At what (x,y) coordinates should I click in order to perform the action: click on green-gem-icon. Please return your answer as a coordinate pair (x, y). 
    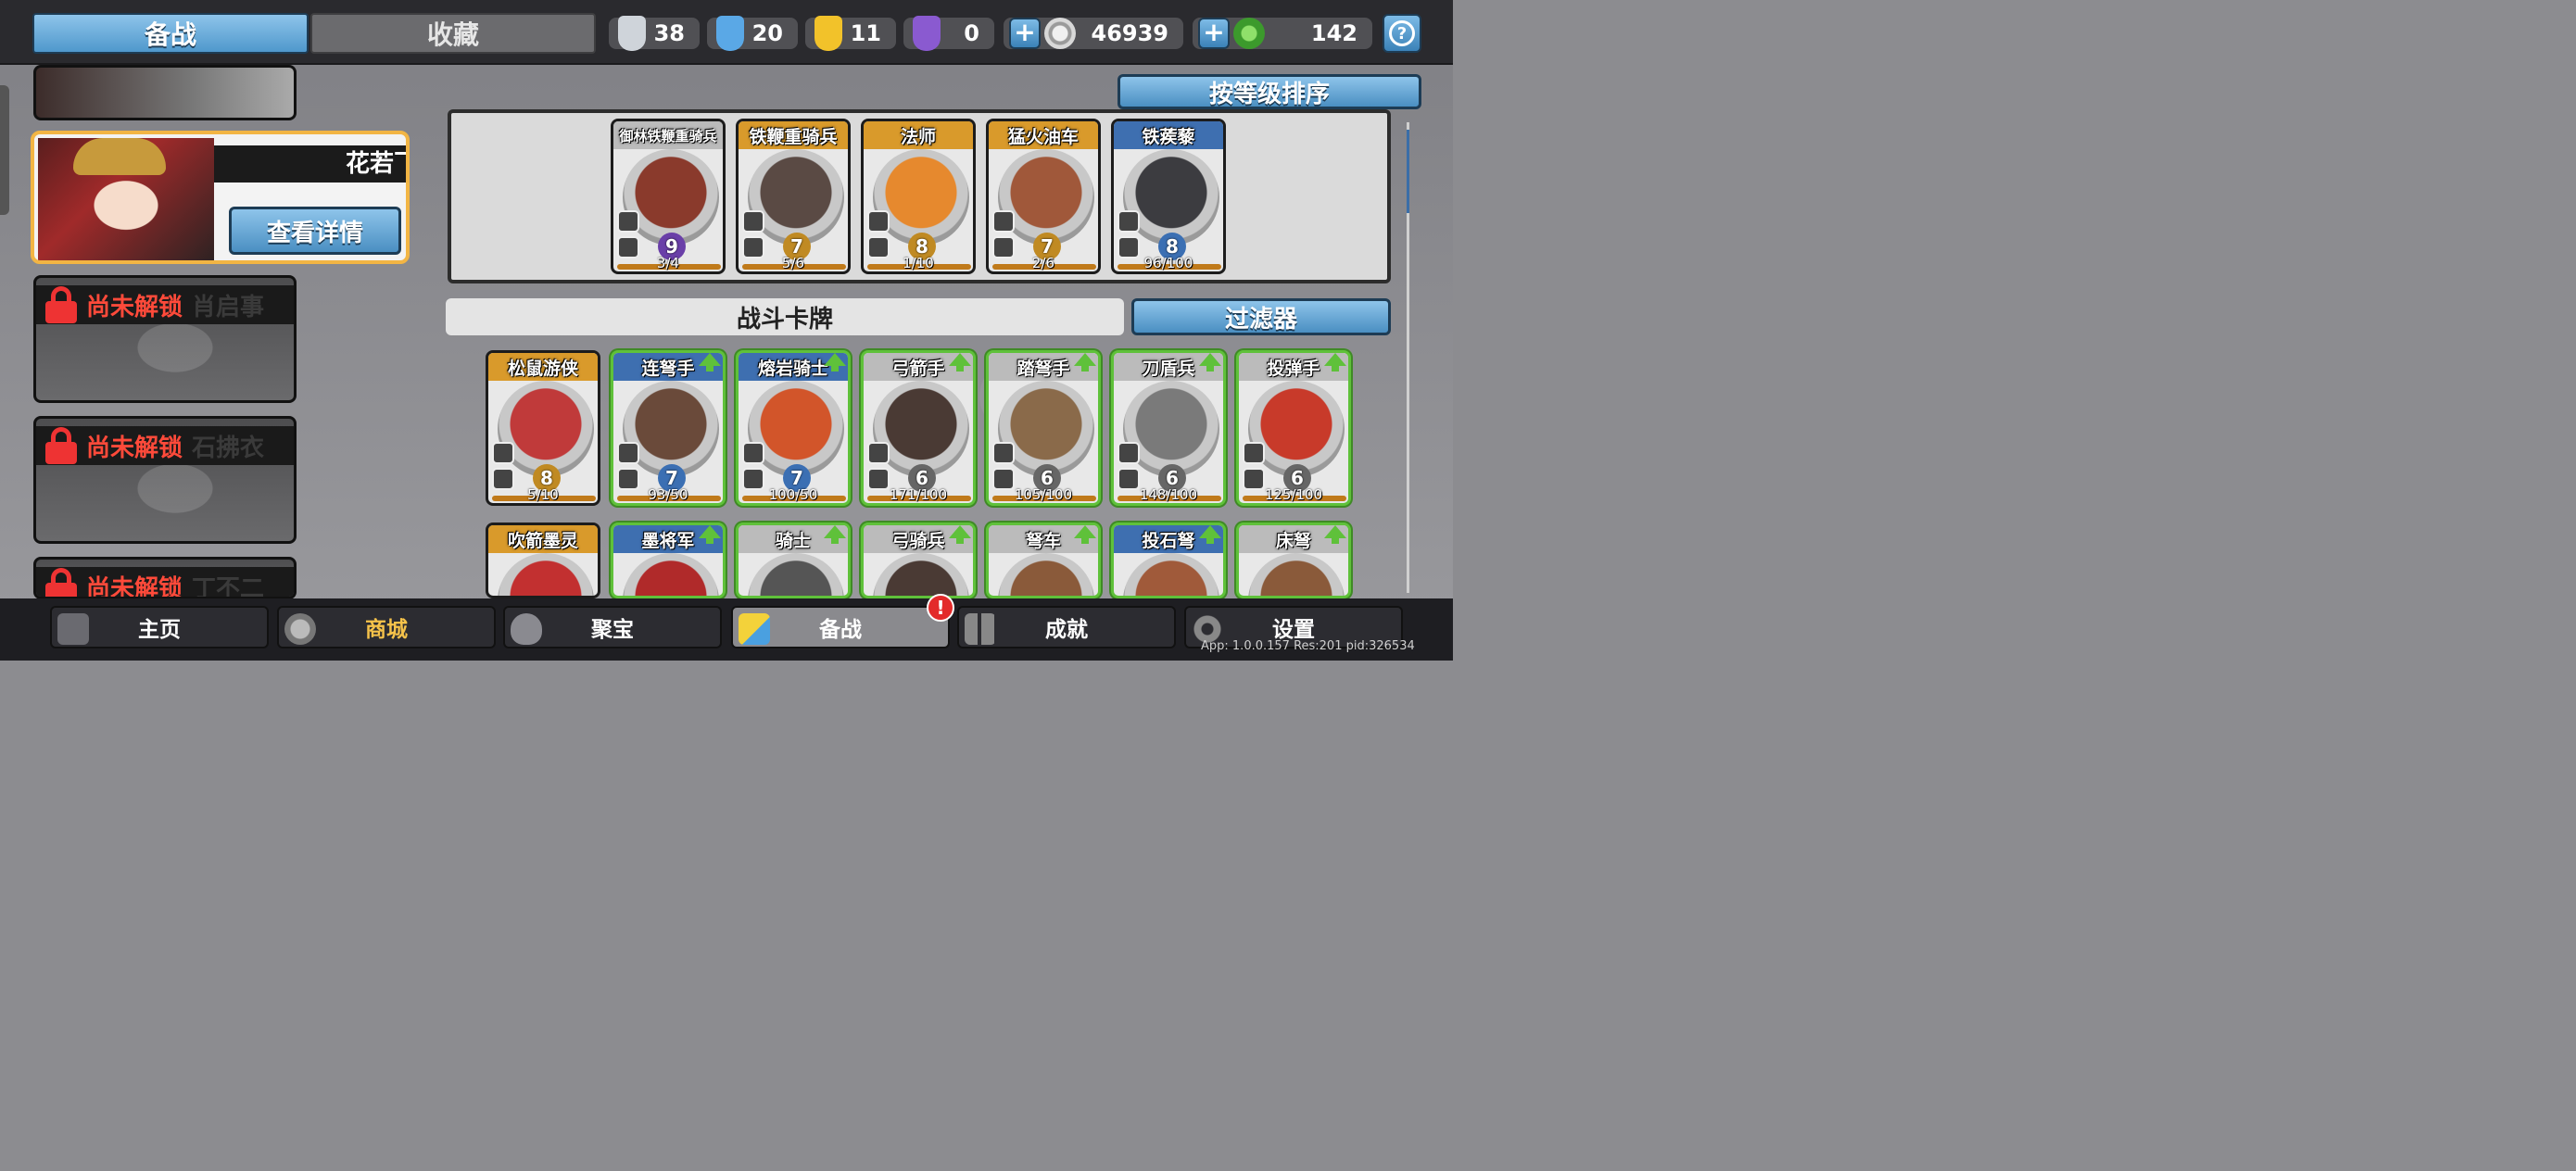
    Looking at the image, I should click on (1249, 34).